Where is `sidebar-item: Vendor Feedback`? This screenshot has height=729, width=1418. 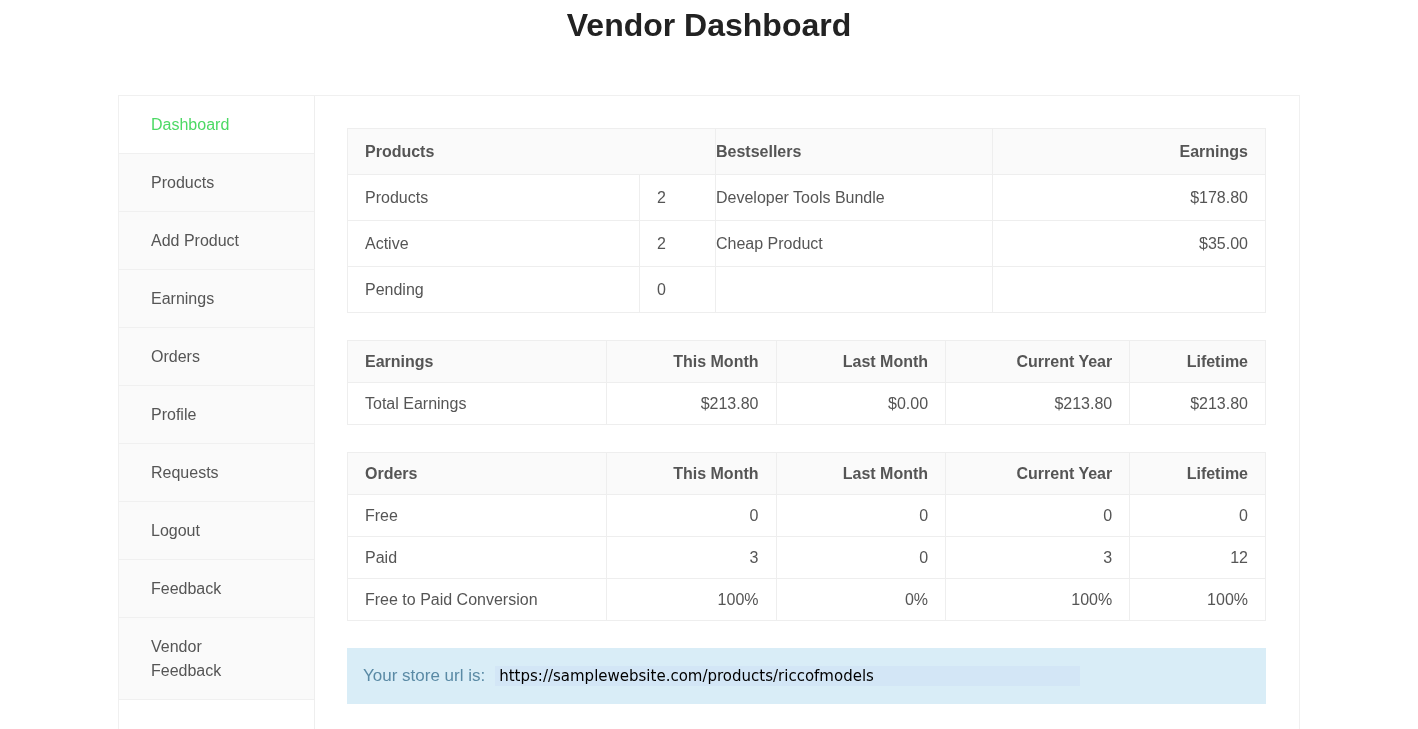
sidebar-item: Vendor Feedback is located at coordinates (216, 659).